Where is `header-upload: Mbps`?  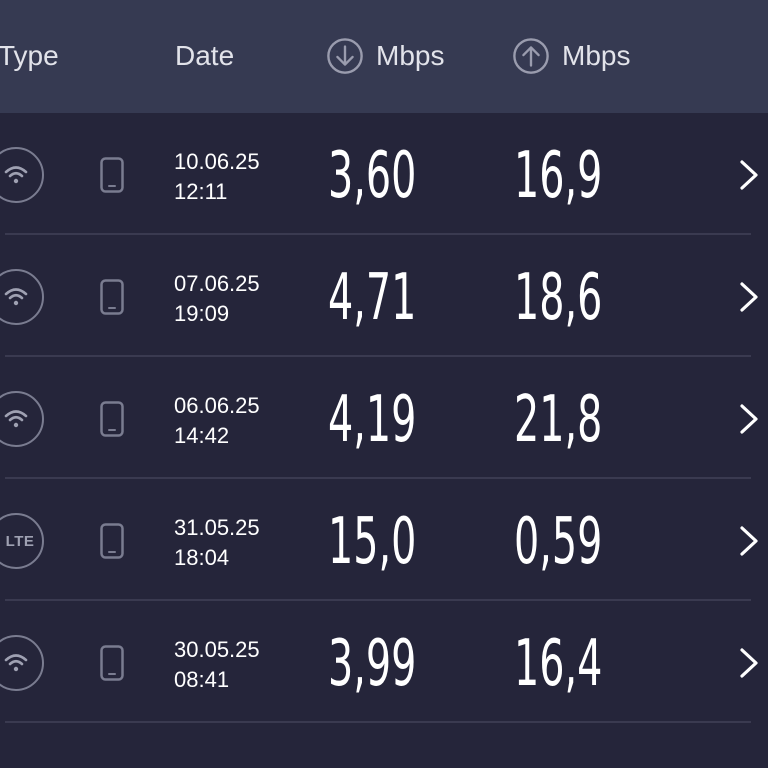 header-upload: Mbps is located at coordinates (571, 56).